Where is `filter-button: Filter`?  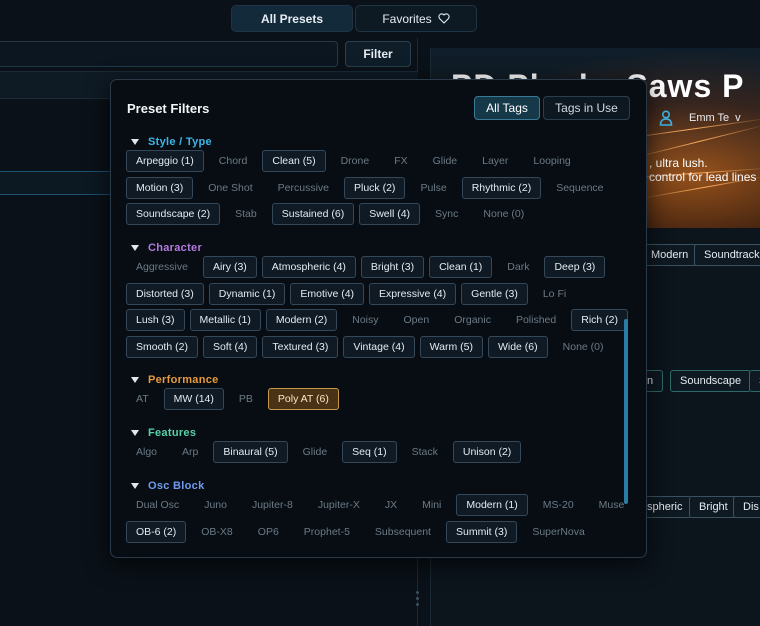 filter-button: Filter is located at coordinates (378, 54).